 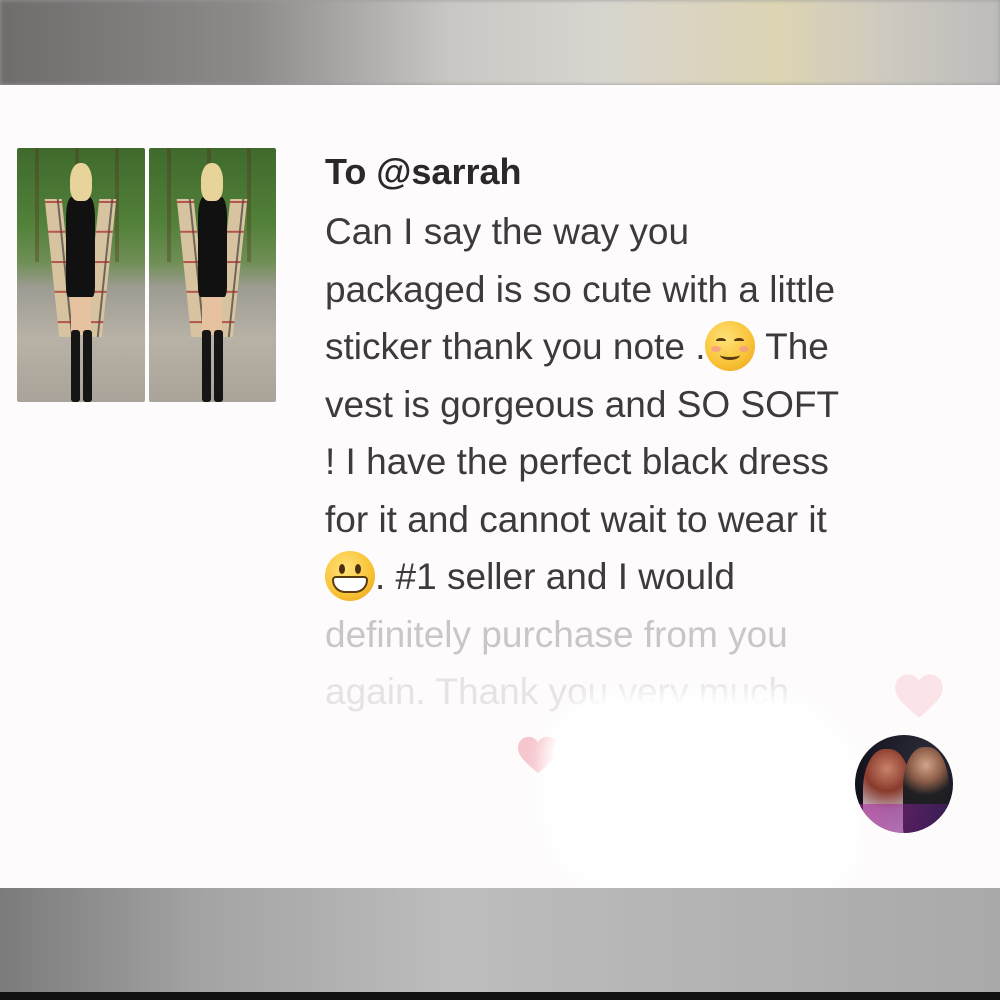 What do you see at coordinates (904, 784) in the screenshot?
I see `avatar` at bounding box center [904, 784].